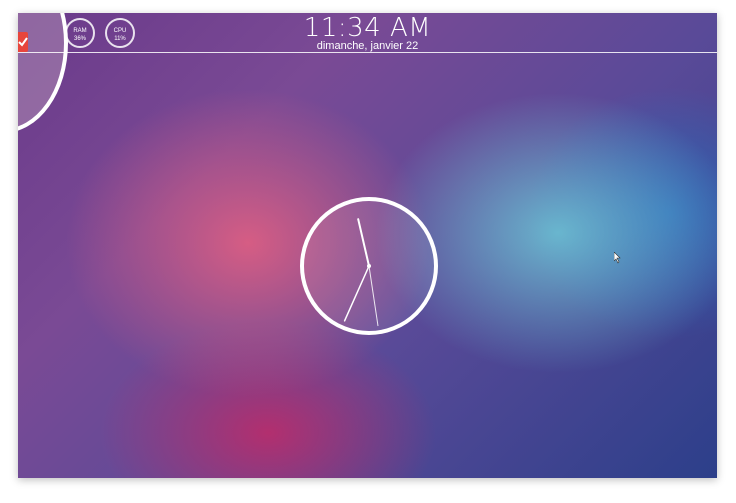  What do you see at coordinates (617, 258) in the screenshot?
I see `mouse-cursor-icon` at bounding box center [617, 258].